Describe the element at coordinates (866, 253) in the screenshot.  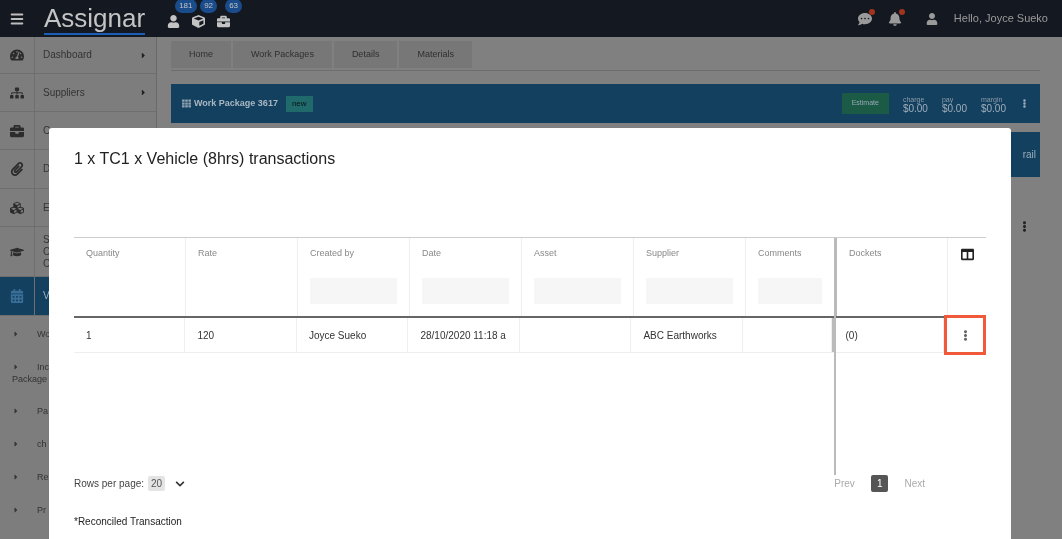
I see `column-title: Dockets` at that location.